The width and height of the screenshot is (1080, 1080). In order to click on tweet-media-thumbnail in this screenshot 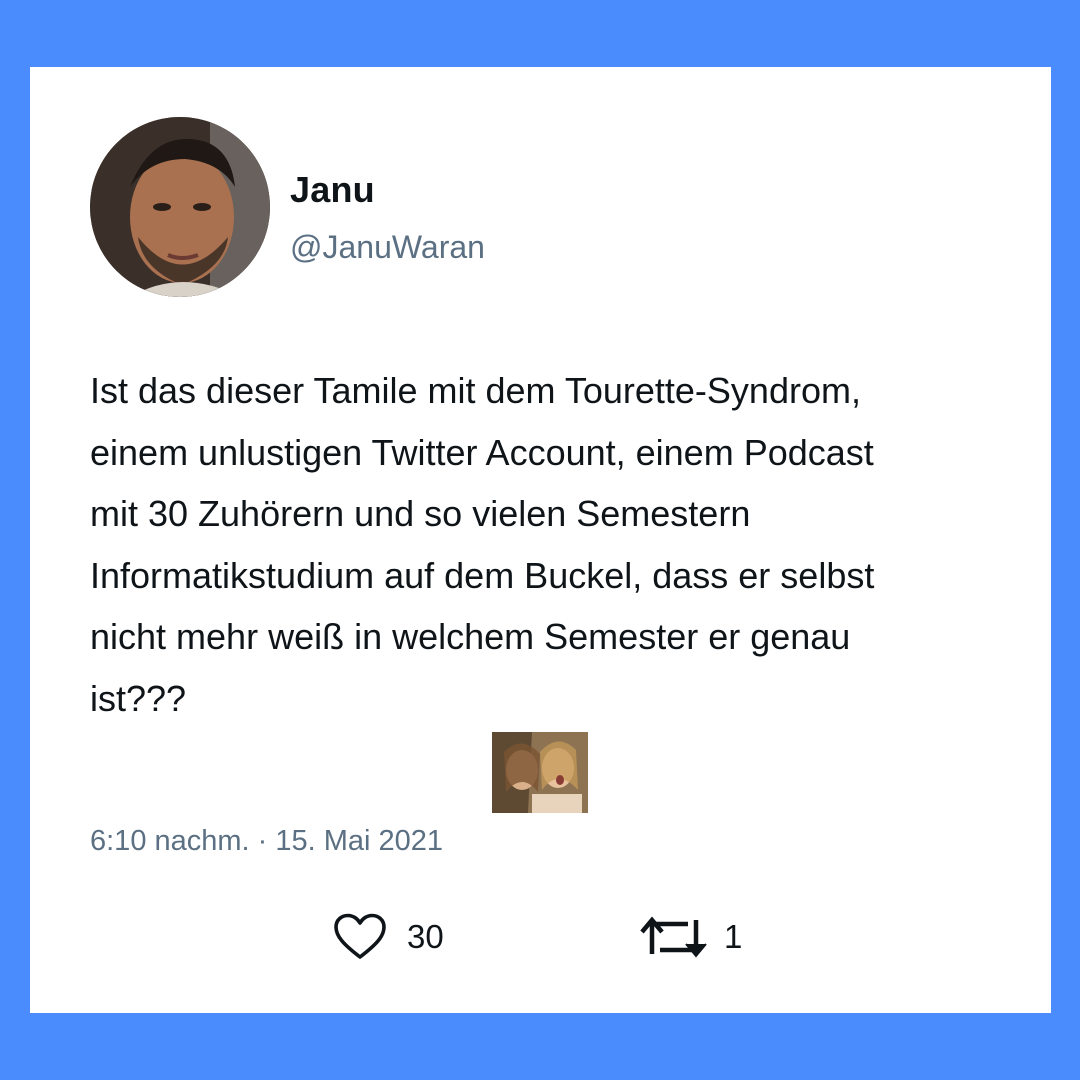, I will do `click(540, 772)`.